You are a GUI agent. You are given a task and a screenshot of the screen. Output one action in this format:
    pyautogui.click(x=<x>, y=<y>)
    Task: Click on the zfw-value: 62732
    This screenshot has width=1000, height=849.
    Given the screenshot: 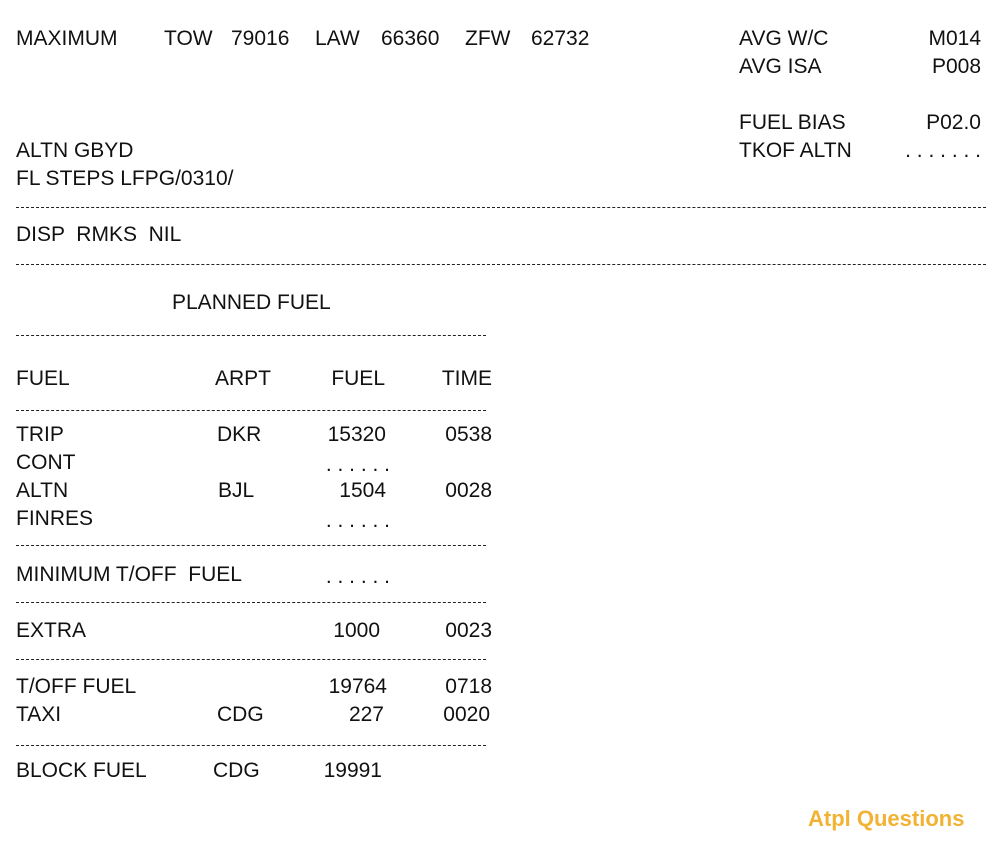 What is the action you would take?
    pyautogui.click(x=560, y=38)
    